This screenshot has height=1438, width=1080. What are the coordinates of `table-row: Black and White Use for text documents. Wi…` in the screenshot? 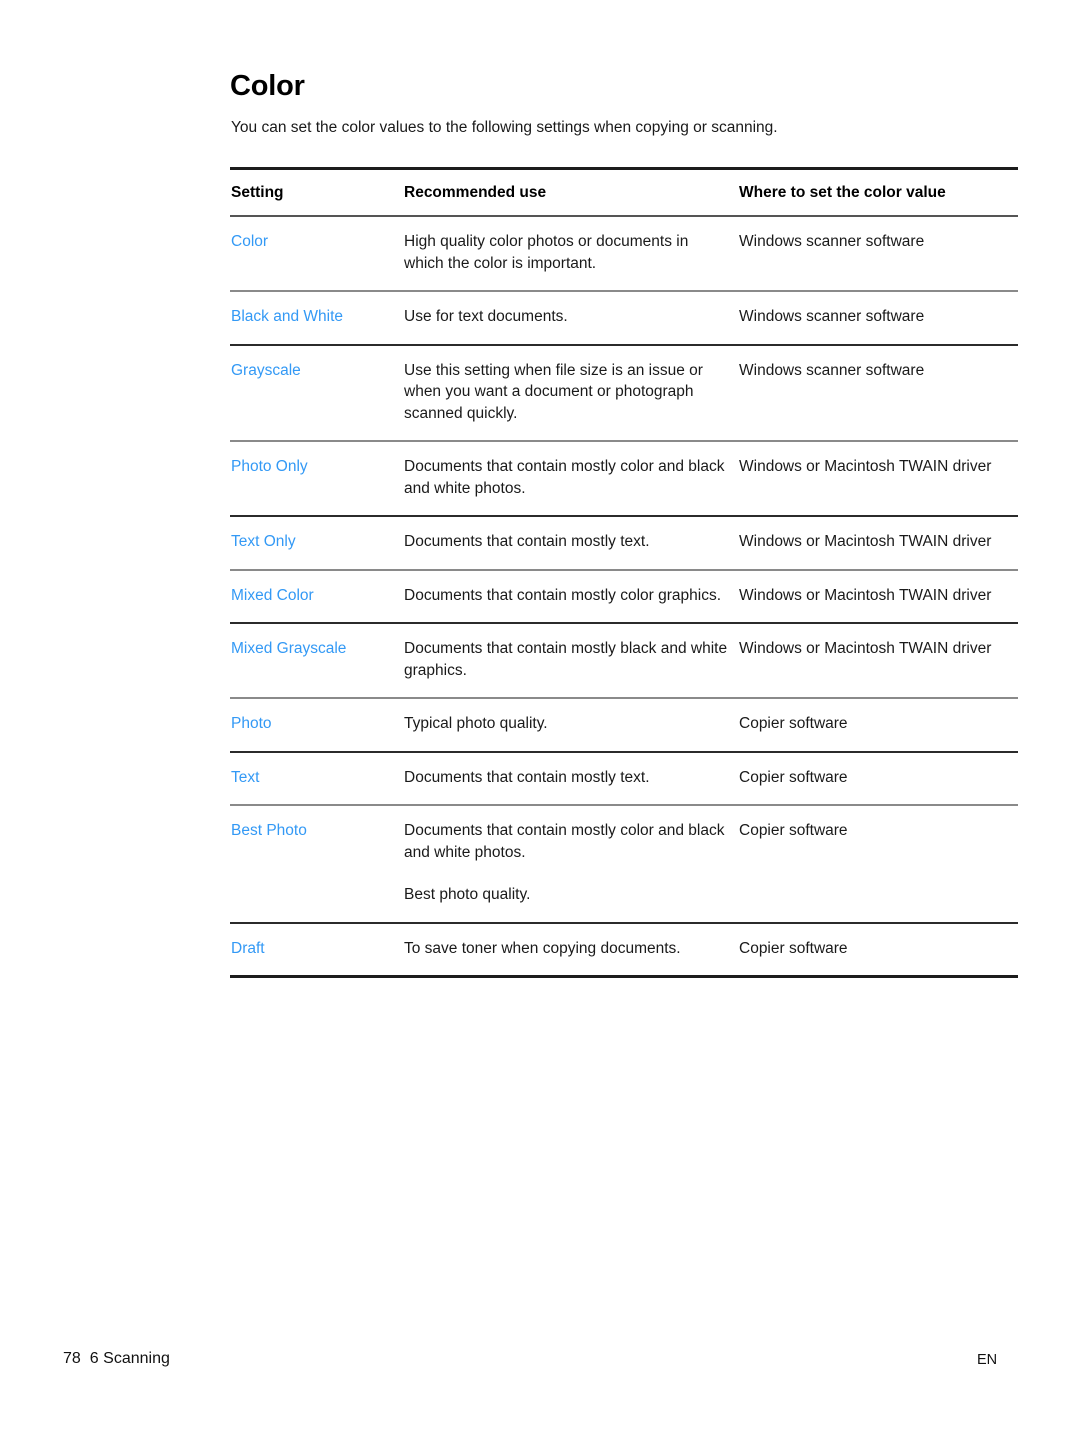 It's located at (624, 318).